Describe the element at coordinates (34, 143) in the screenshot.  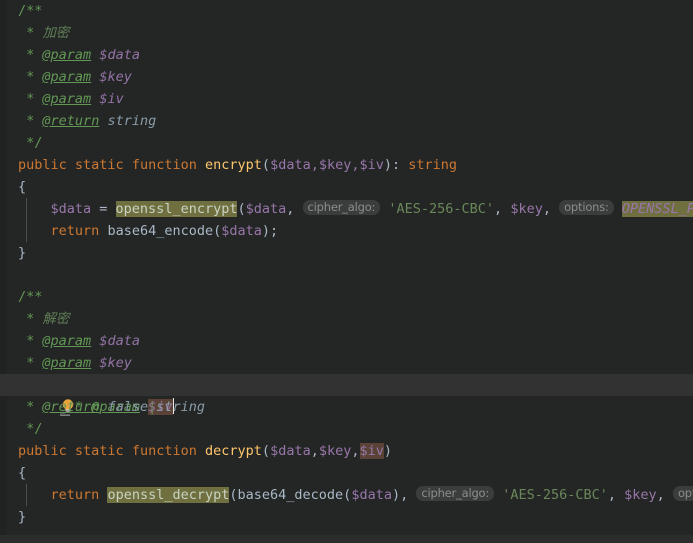
I see `comment-close: */` at that location.